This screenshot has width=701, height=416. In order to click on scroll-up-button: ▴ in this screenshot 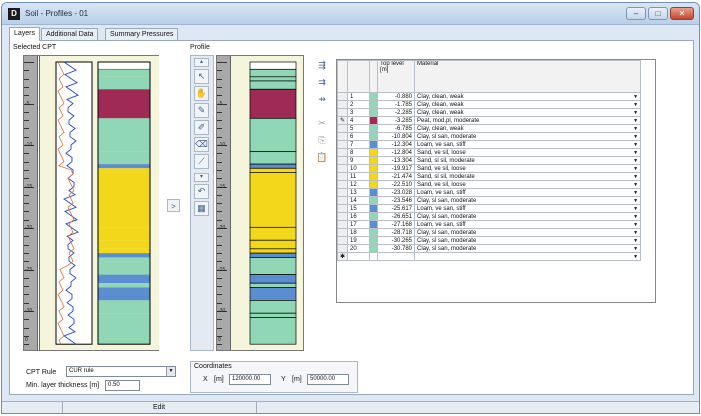, I will do `click(201, 62)`.